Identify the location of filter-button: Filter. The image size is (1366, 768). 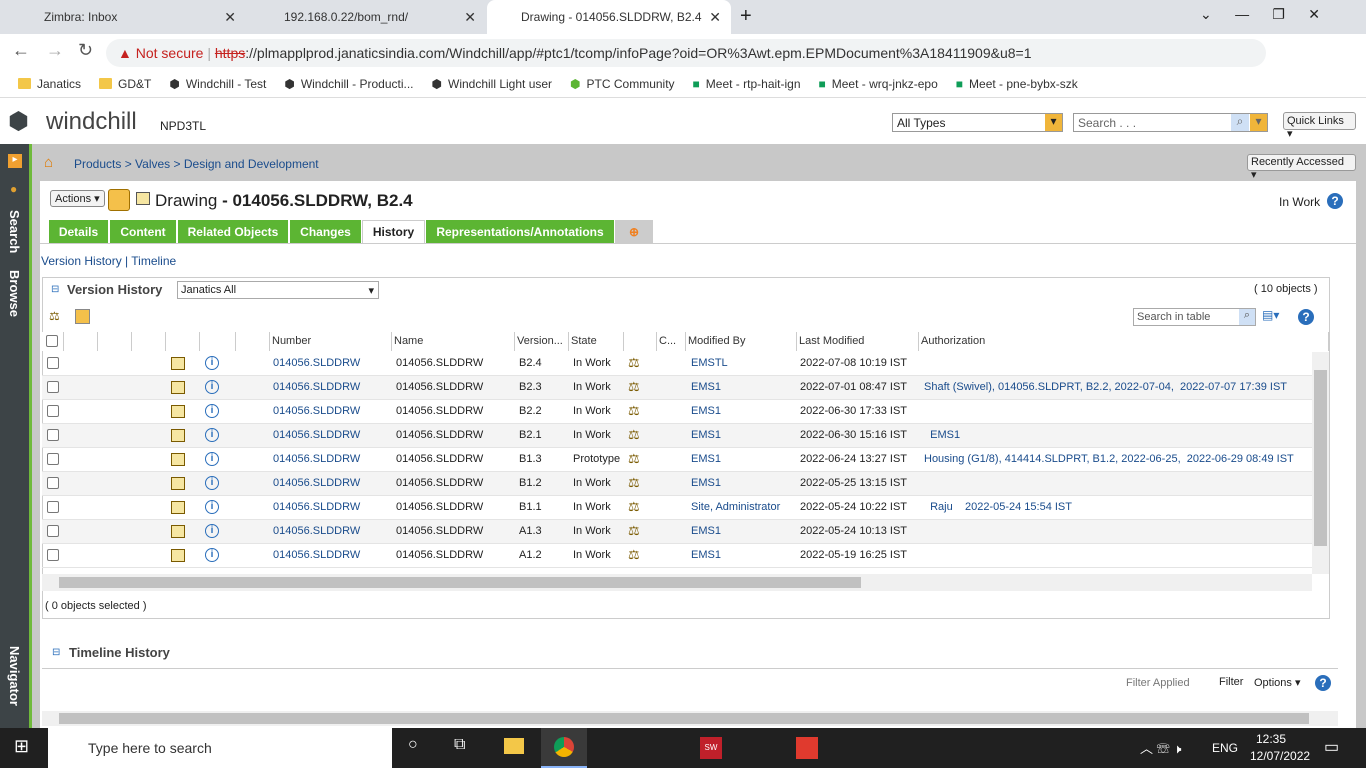
(1231, 682).